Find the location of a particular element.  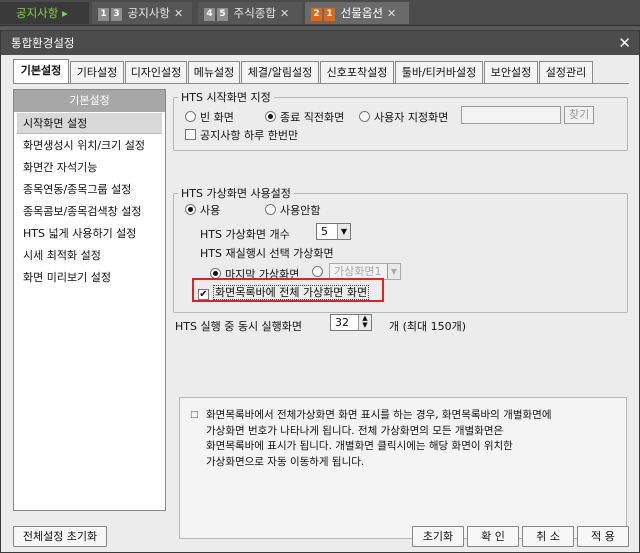

radio-use-virtual: 사용 is located at coordinates (202, 210).